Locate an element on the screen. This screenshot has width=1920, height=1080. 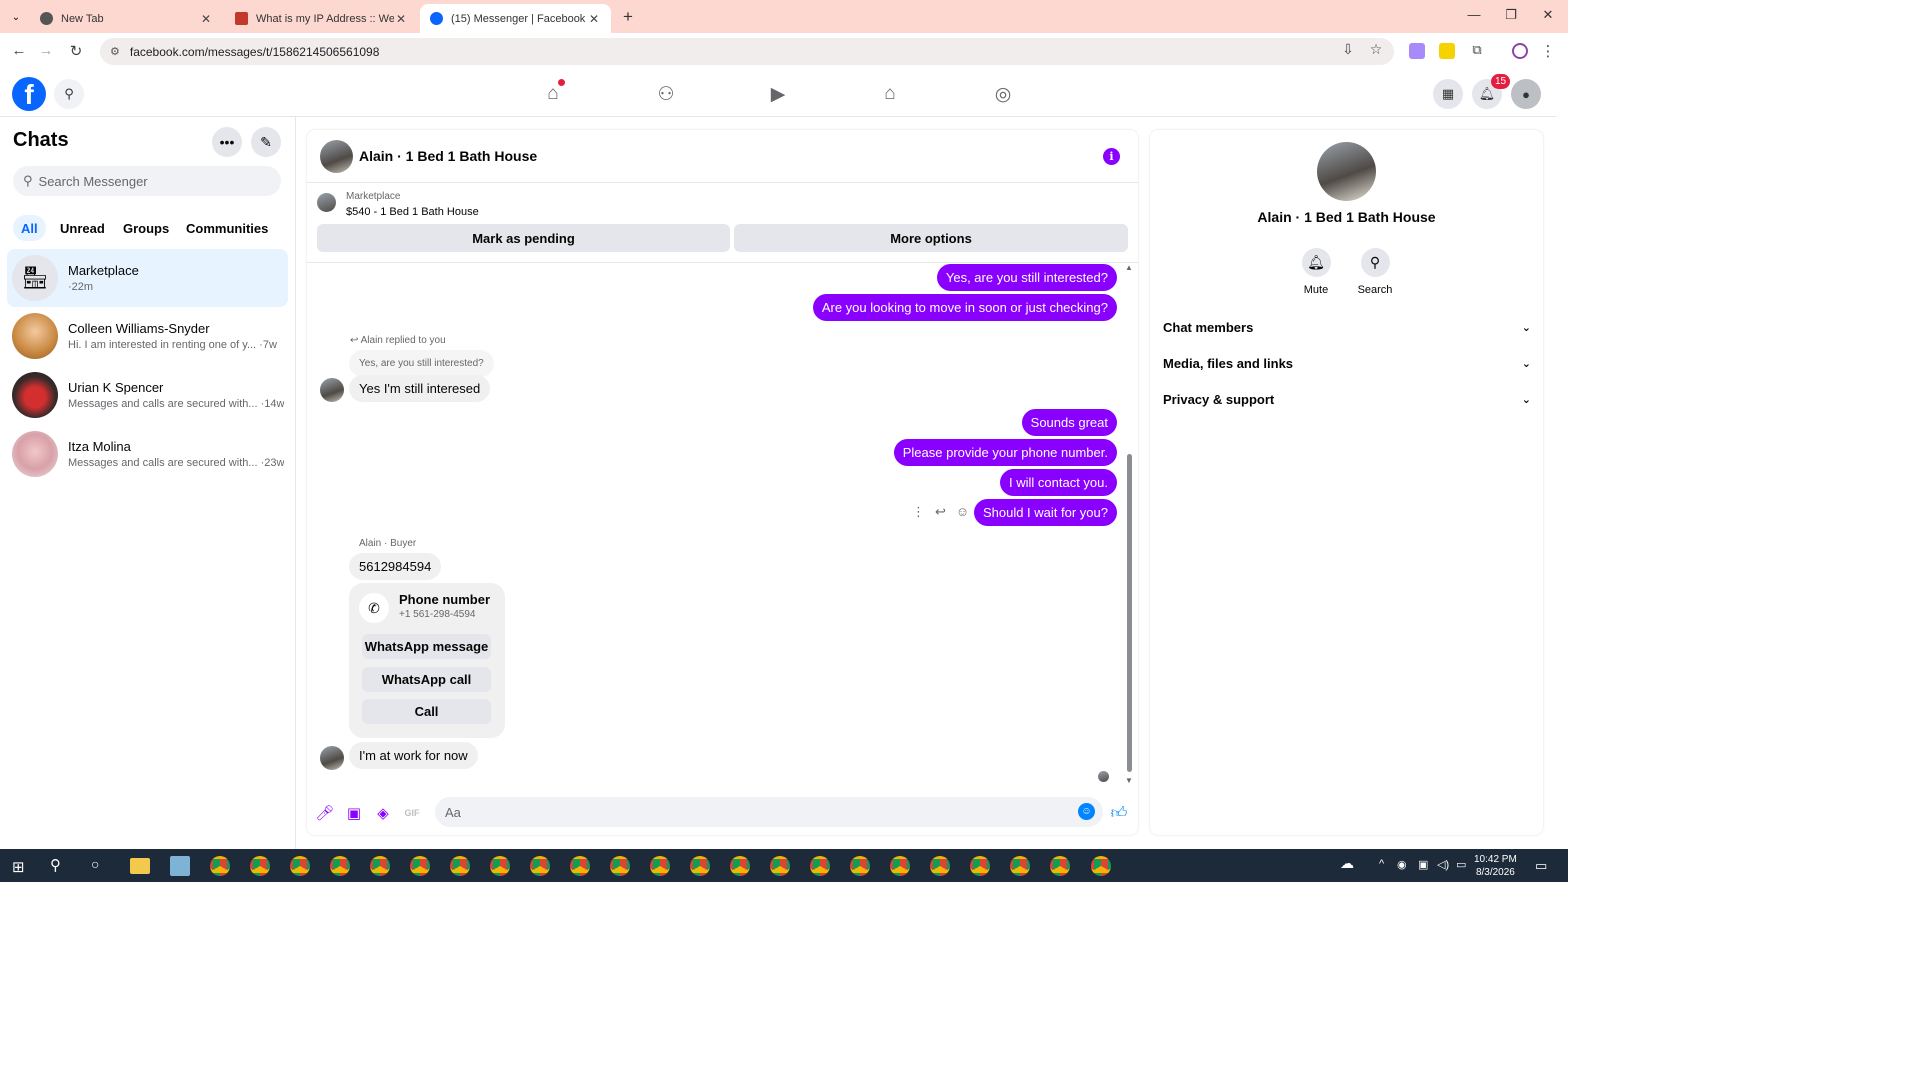
whatsapp-call-button: WhatsApp call is located at coordinates (426, 679).